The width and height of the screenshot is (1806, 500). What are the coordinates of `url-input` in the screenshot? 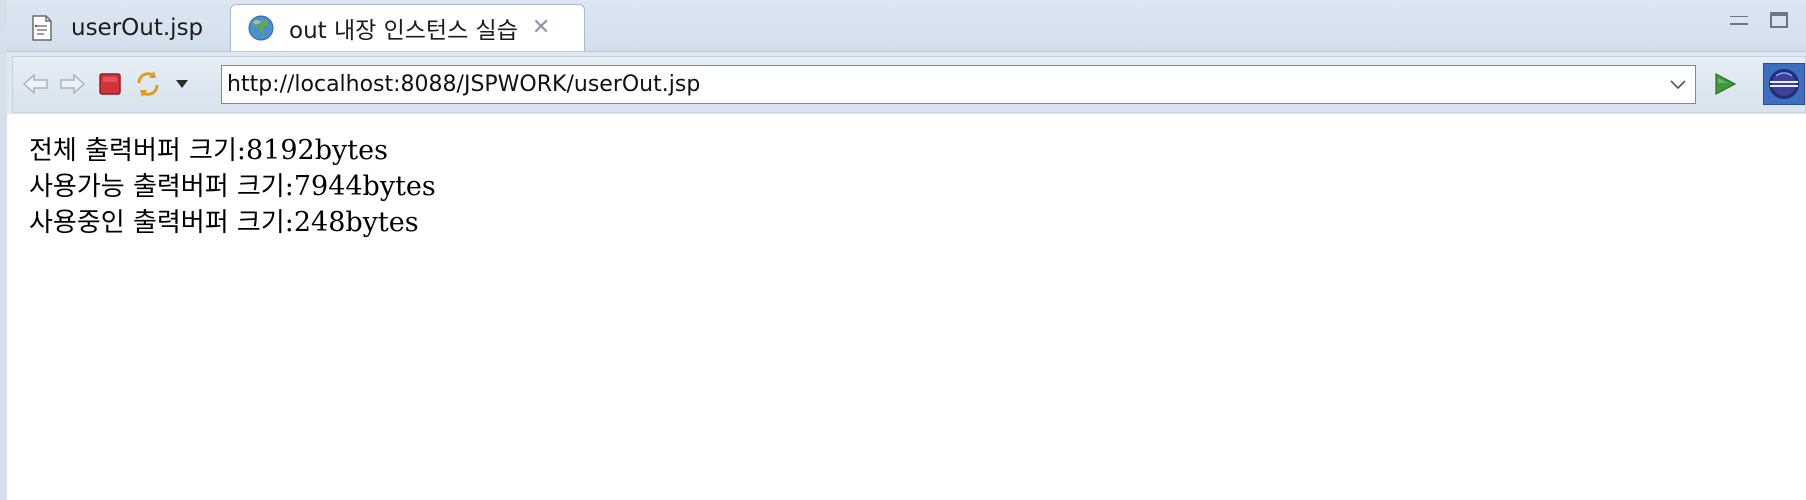 It's located at (941, 84).